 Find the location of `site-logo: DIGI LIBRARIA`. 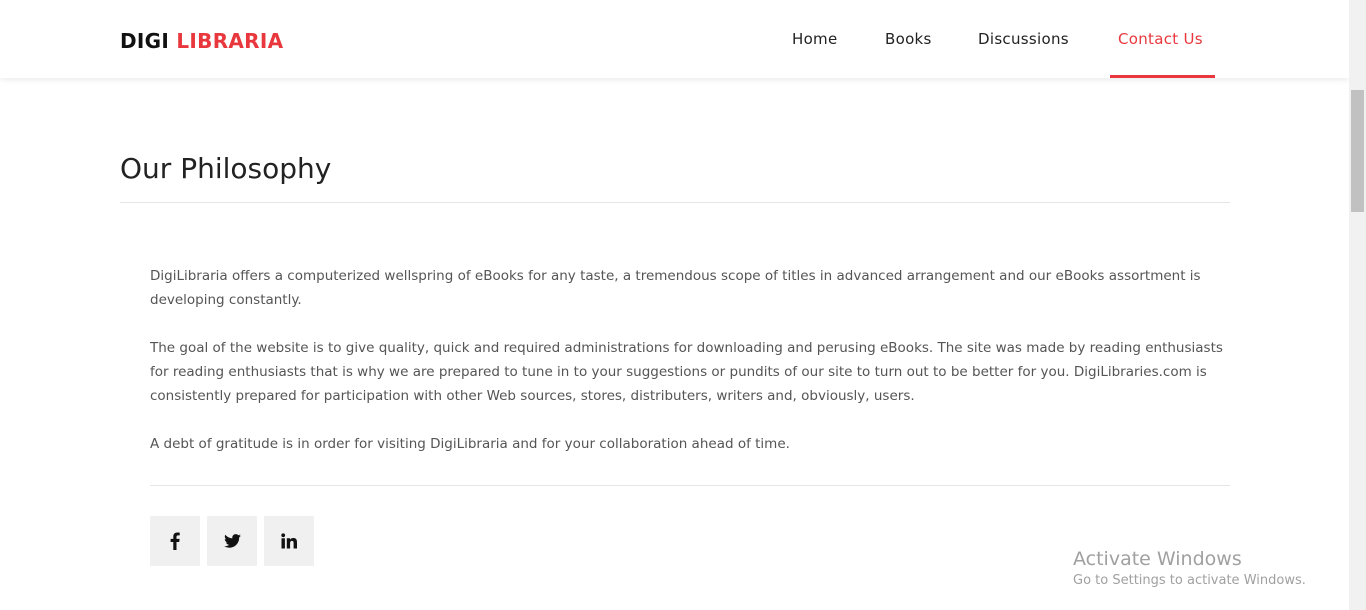

site-logo: DIGI LIBRARIA is located at coordinates (201, 41).